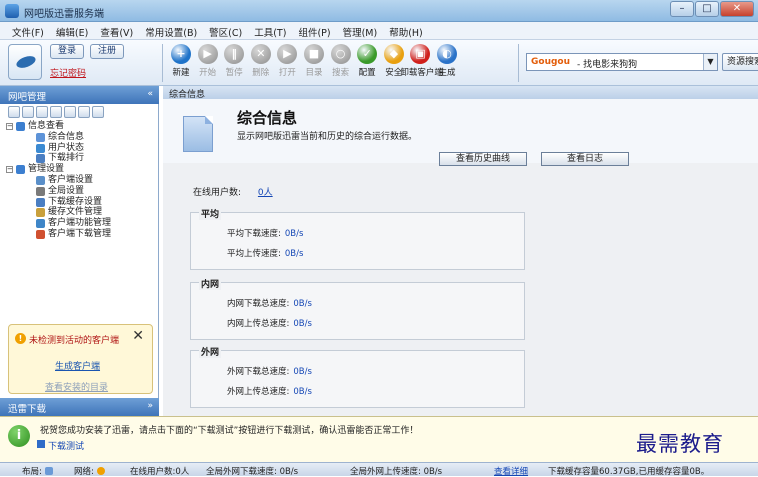 The image size is (758, 477). What do you see at coordinates (314, 30) in the screenshot?
I see `menu-components: 组件(P)` at bounding box center [314, 30].